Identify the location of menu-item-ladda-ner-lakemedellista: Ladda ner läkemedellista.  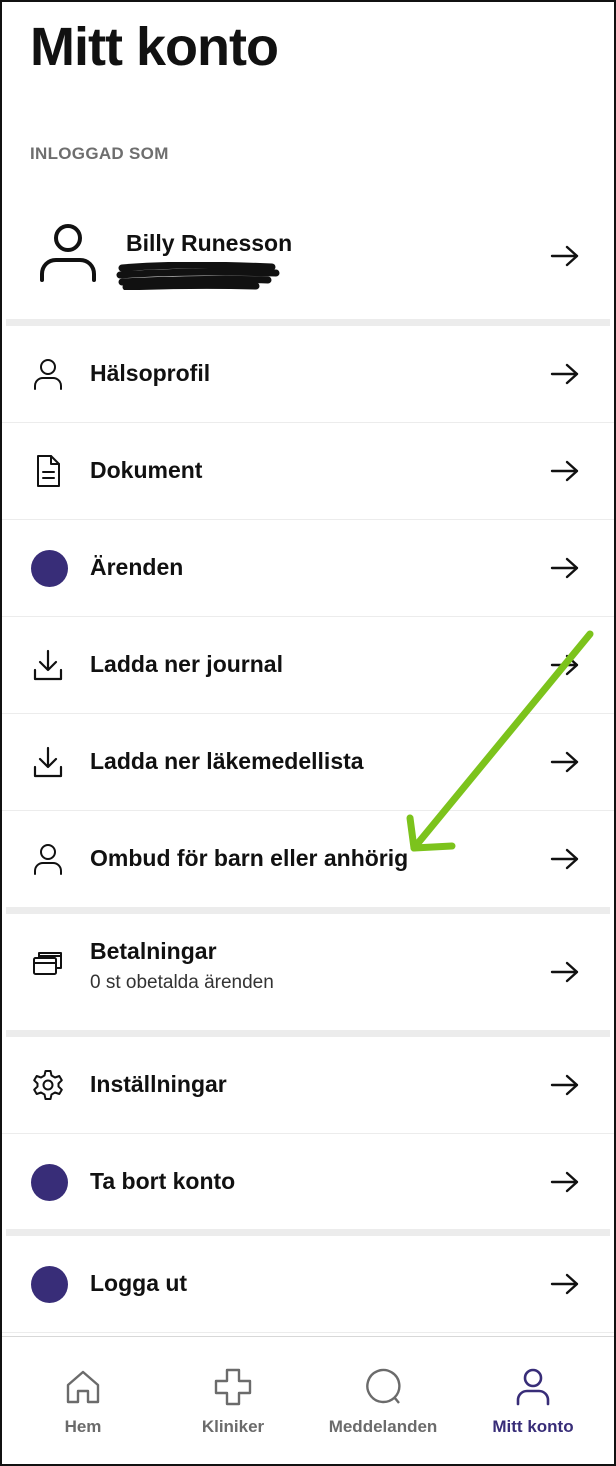
(308, 762).